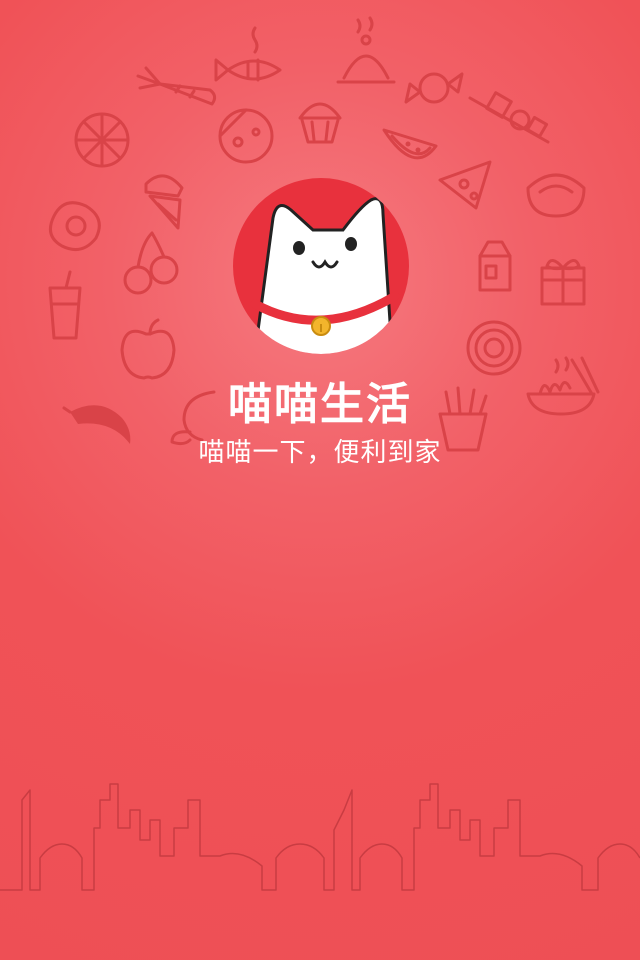 The width and height of the screenshot is (640, 960). Describe the element at coordinates (164, 202) in the screenshot. I see `ice-cream-icon` at that location.